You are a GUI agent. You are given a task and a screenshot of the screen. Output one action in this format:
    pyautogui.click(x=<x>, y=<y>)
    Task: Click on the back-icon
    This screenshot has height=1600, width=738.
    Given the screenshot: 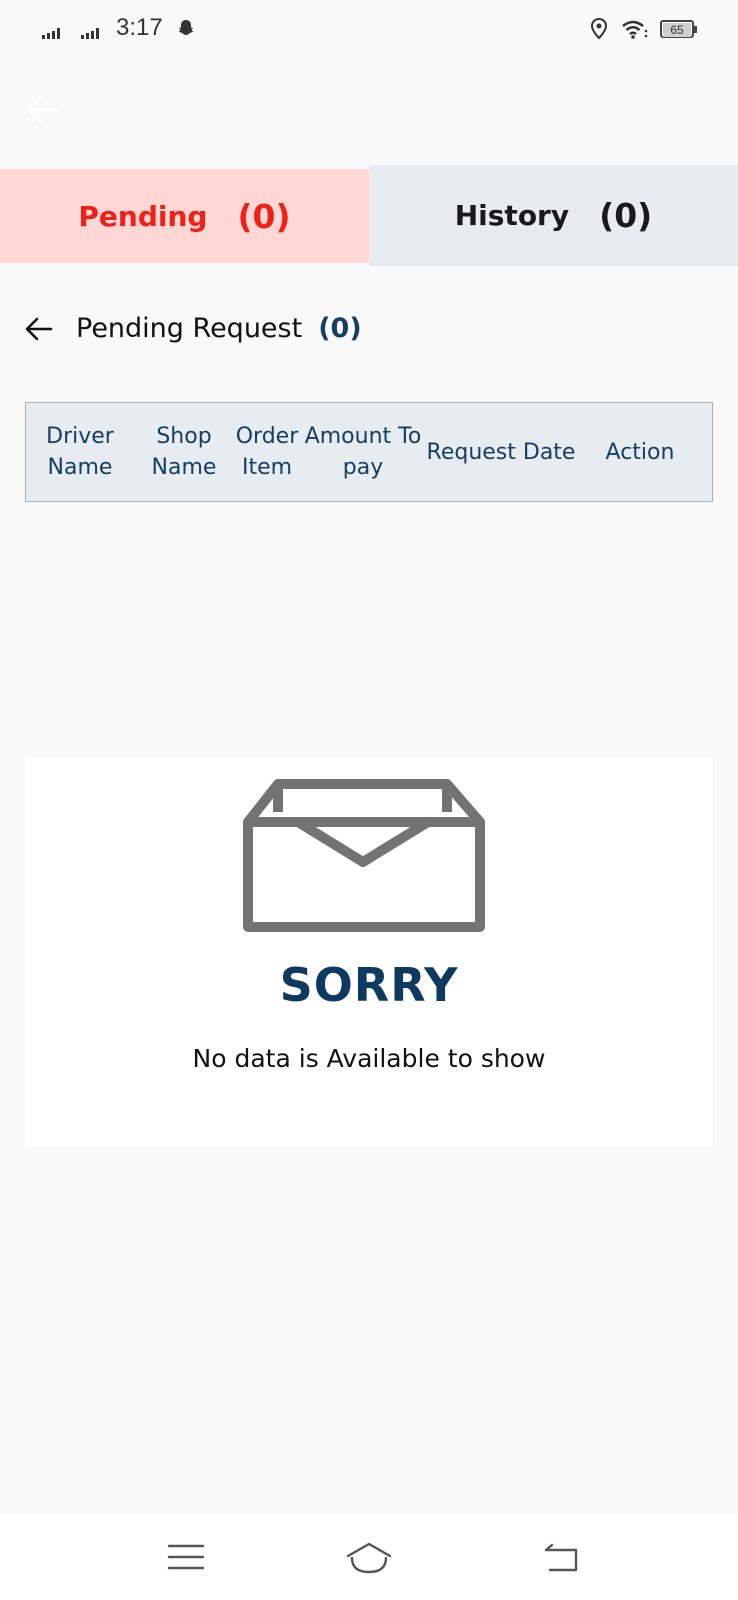 What is the action you would take?
    pyautogui.click(x=562, y=1557)
    